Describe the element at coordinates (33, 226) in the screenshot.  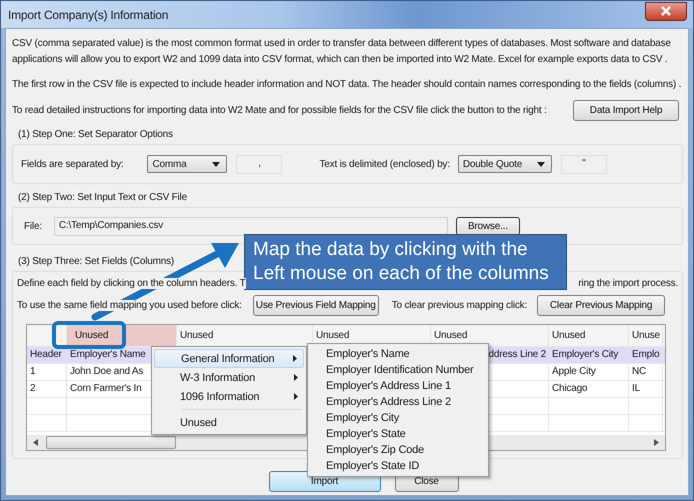
I see `file-label: File:` at that location.